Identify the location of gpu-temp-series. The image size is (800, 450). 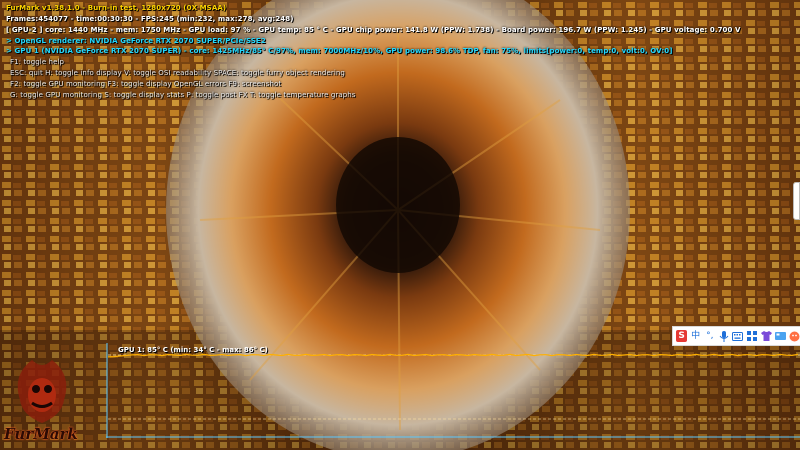
(453, 355).